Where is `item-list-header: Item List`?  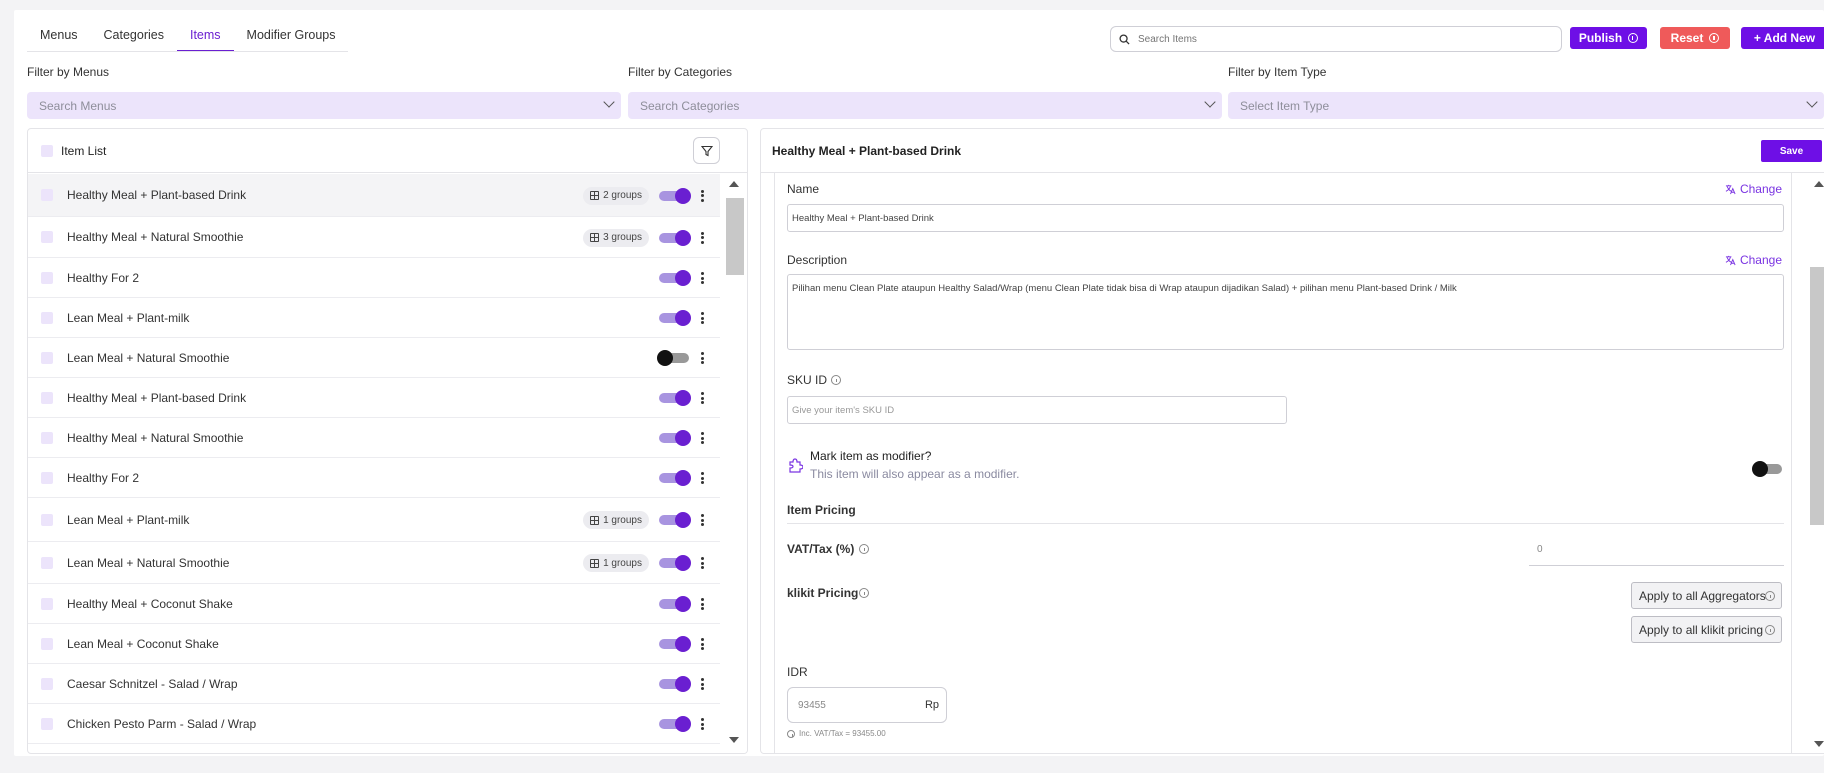
item-list-header: Item List is located at coordinates (387, 151).